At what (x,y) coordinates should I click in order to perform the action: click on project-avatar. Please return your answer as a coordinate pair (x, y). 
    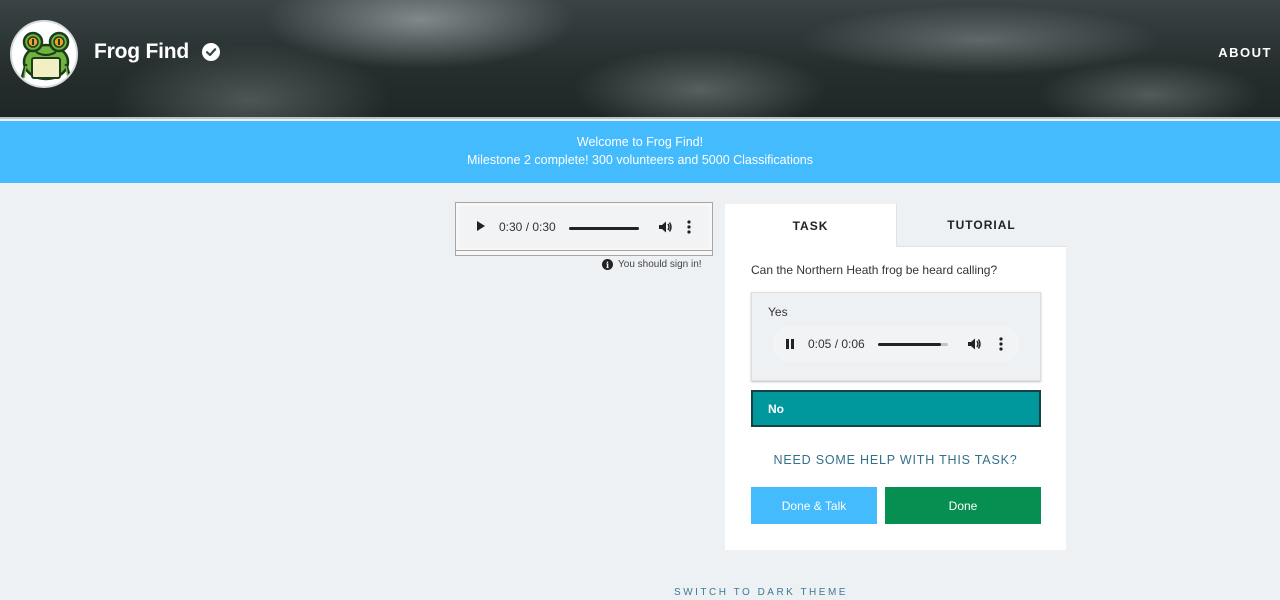
    Looking at the image, I should click on (44, 54).